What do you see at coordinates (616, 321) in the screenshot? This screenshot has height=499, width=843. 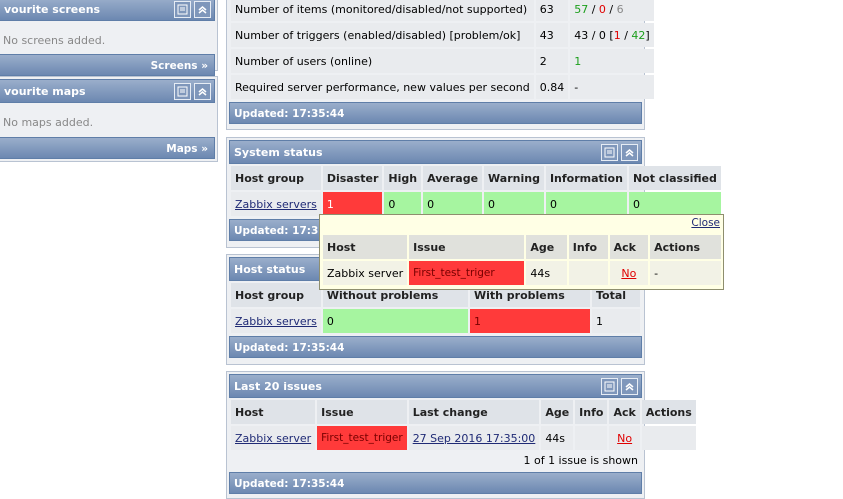 I see `total-count: 1` at bounding box center [616, 321].